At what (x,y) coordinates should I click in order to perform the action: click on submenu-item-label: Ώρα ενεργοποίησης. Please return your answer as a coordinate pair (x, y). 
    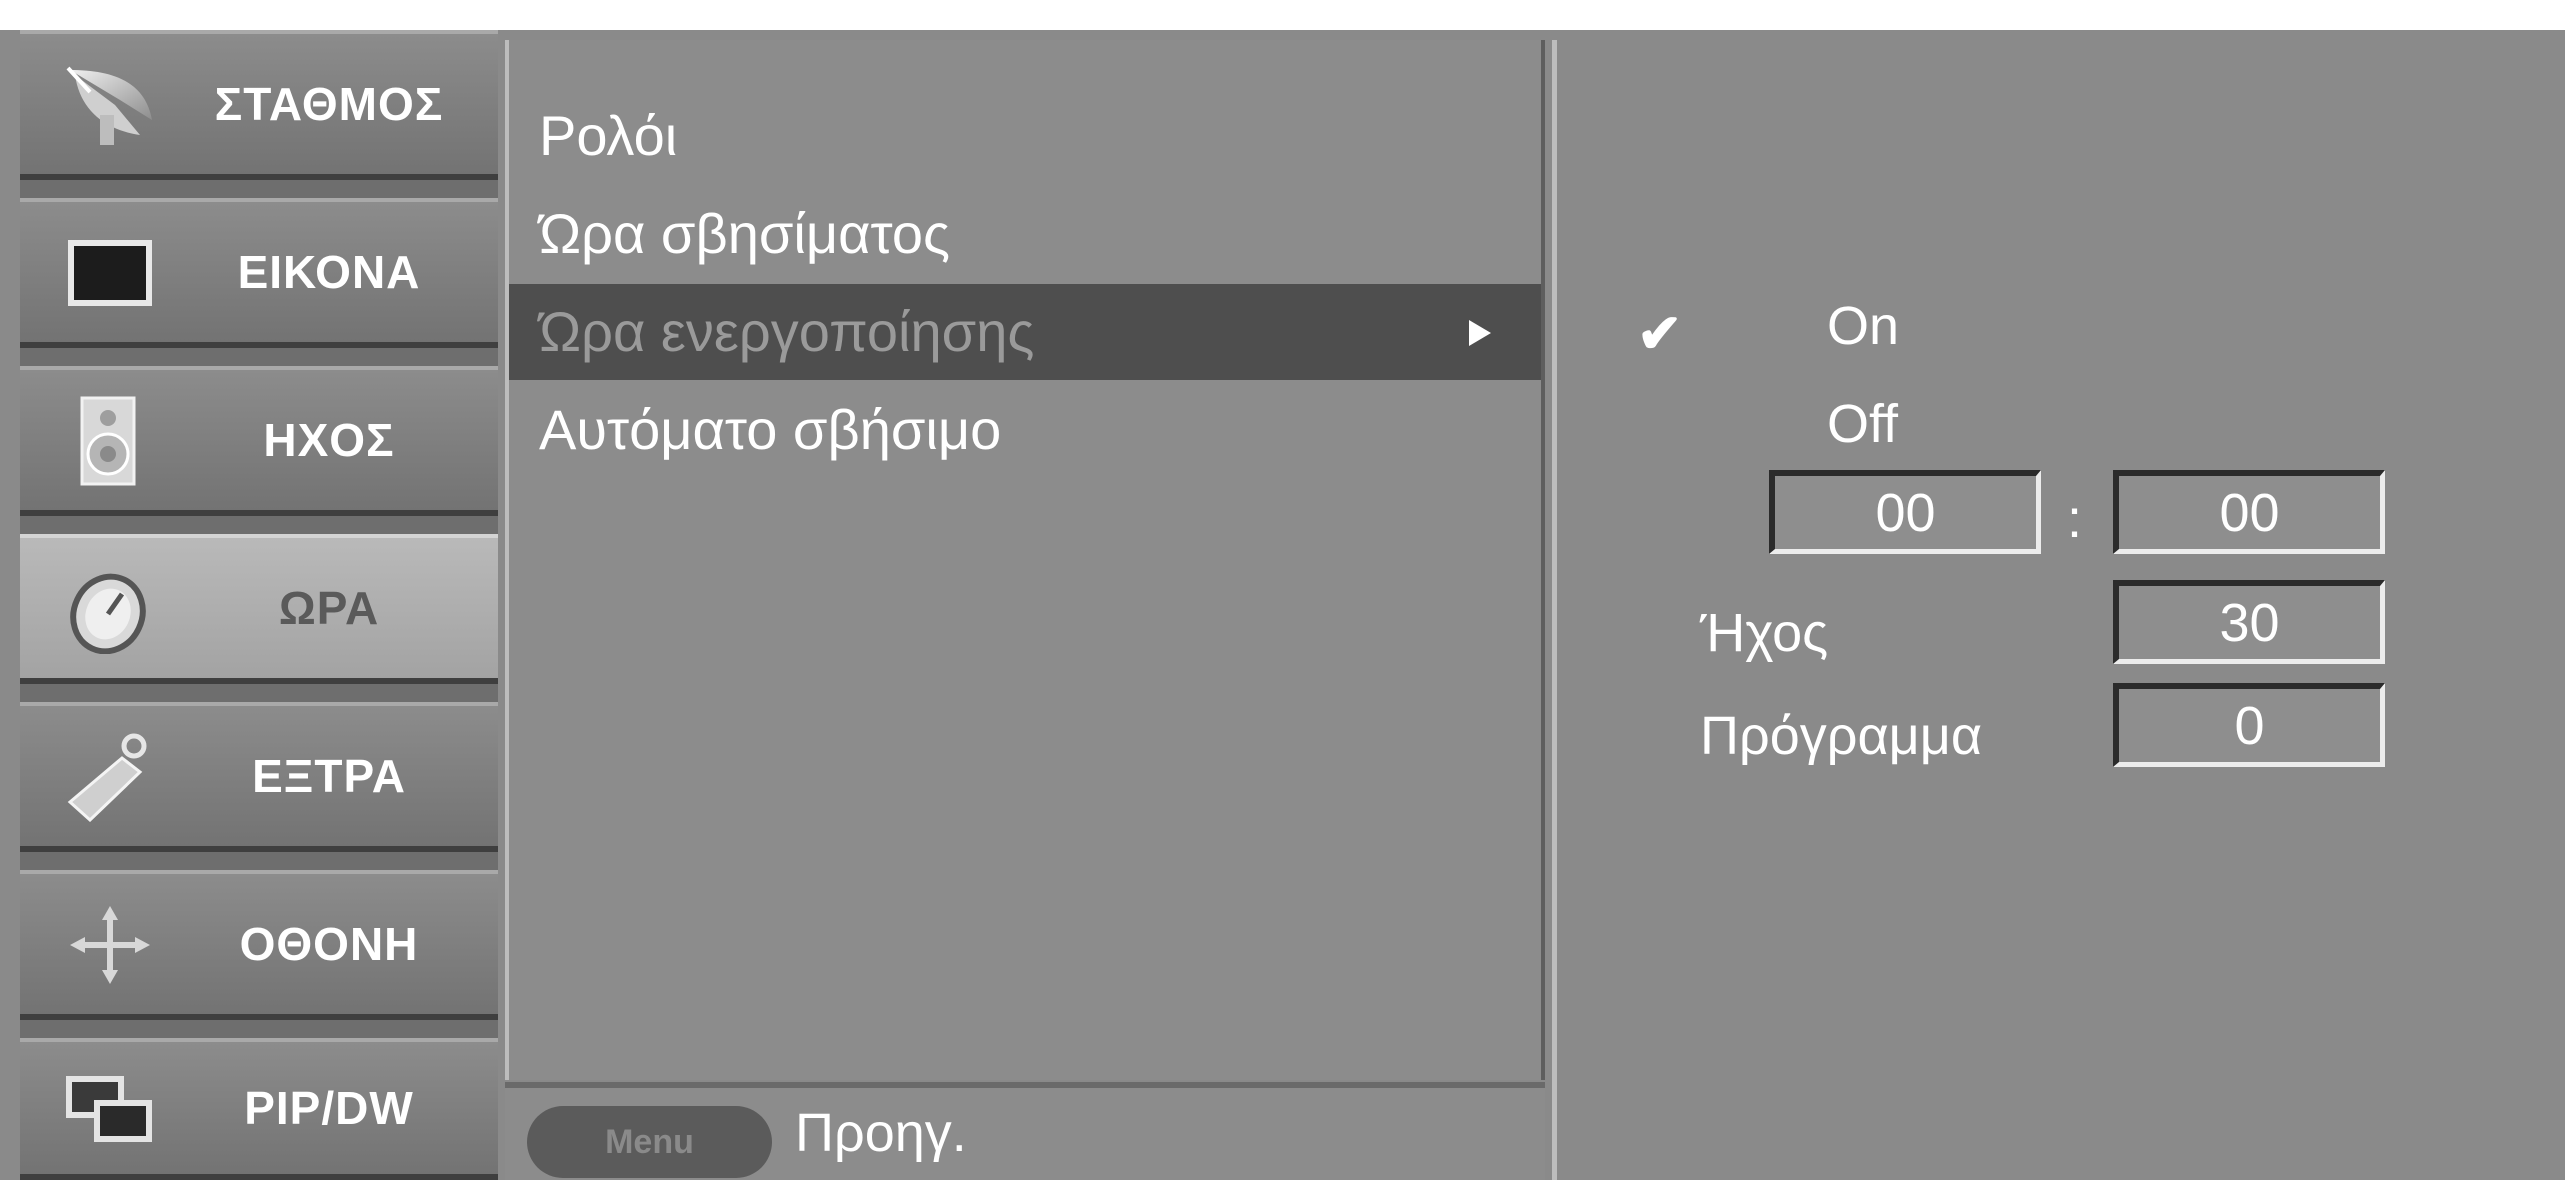
    Looking at the image, I should click on (787, 331).